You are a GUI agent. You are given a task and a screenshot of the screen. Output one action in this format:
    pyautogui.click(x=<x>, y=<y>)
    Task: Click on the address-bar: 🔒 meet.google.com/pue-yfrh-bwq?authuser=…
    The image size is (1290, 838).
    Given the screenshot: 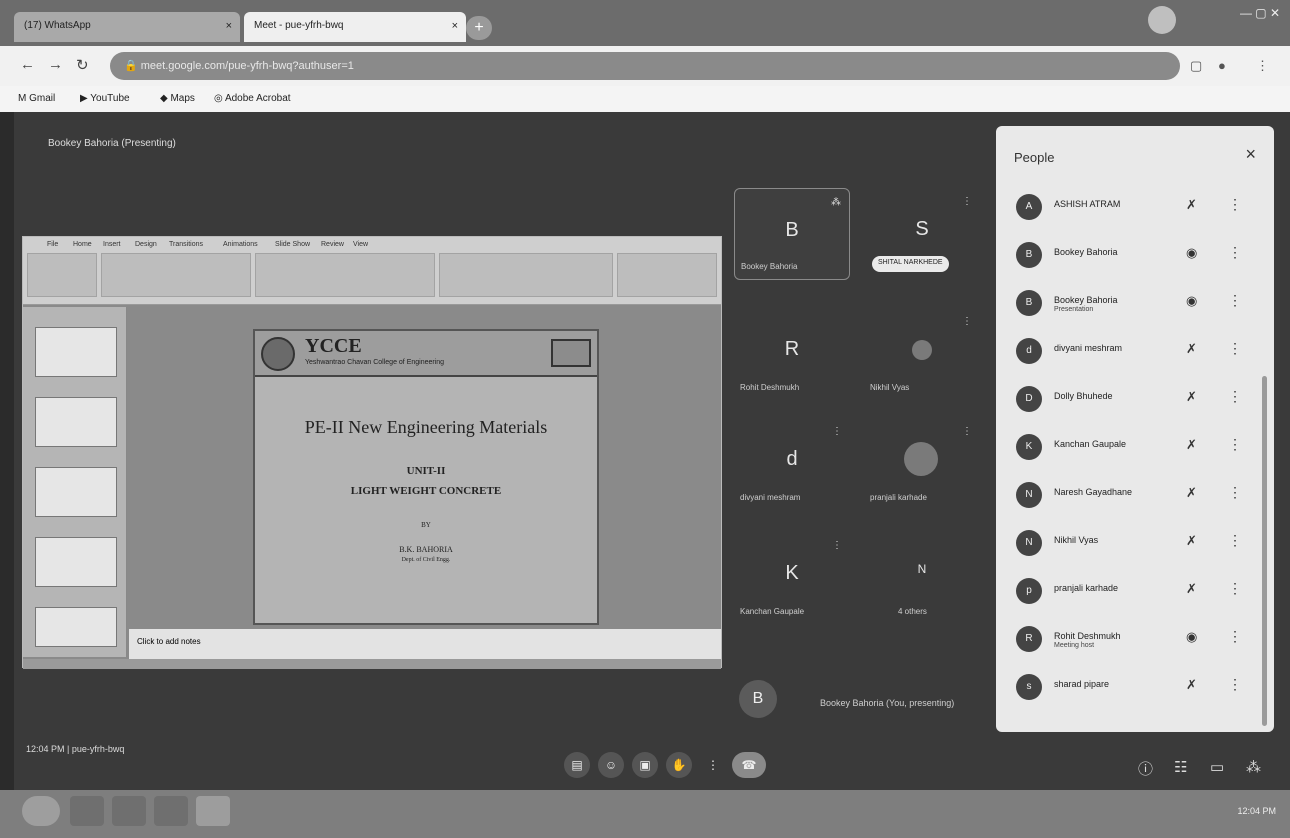 What is the action you would take?
    pyautogui.click(x=645, y=66)
    